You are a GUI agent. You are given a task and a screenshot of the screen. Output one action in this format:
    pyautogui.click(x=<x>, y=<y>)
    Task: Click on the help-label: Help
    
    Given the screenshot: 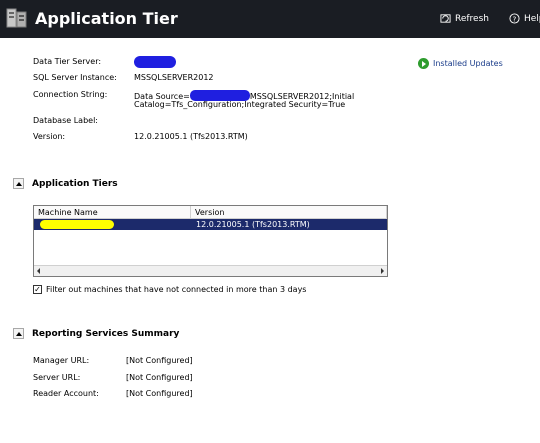 What is the action you would take?
    pyautogui.click(x=532, y=18)
    